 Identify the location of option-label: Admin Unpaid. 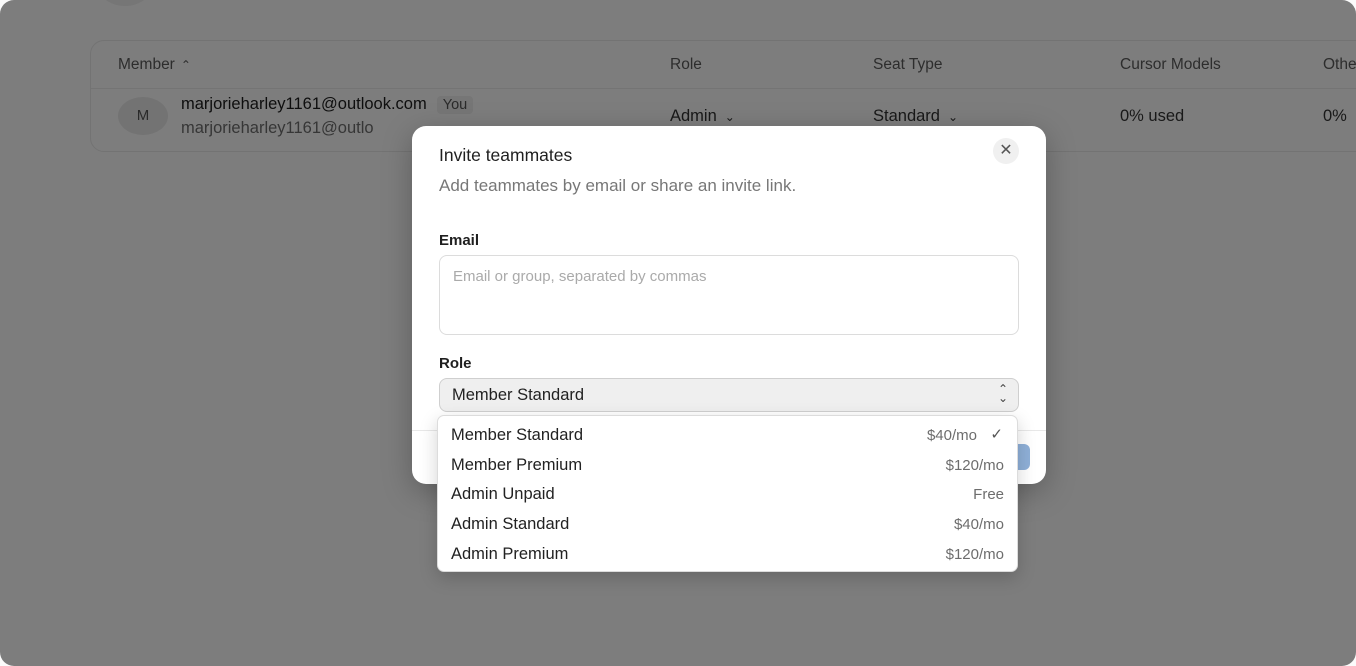
(503, 494).